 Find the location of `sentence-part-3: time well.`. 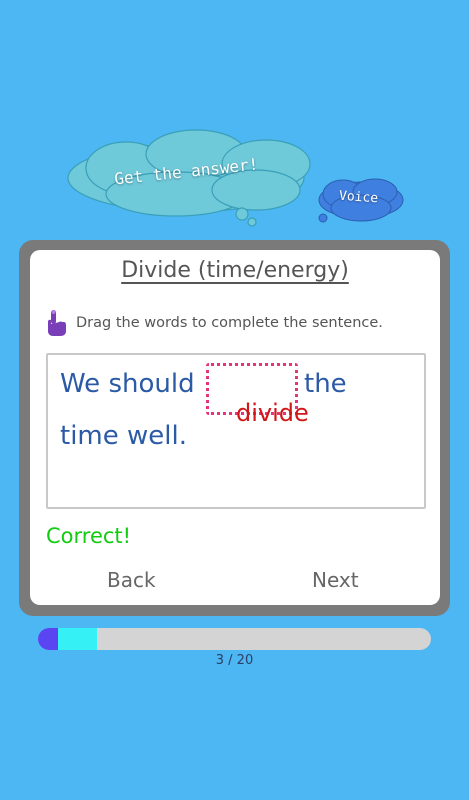

sentence-part-3: time well. is located at coordinates (123, 436).